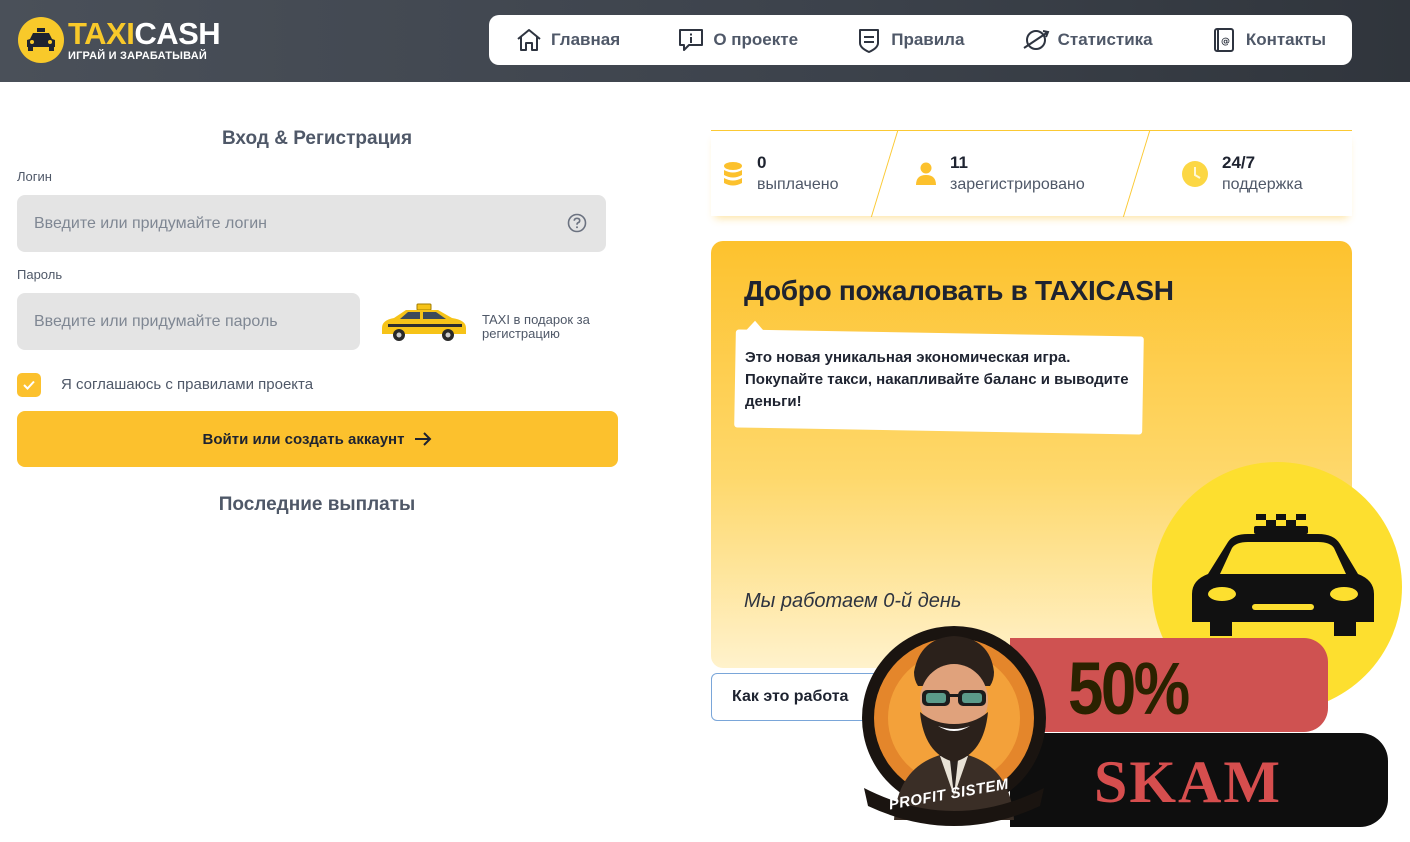 The image size is (1410, 842). What do you see at coordinates (34, 176) in the screenshot?
I see `login-label: Логин` at bounding box center [34, 176].